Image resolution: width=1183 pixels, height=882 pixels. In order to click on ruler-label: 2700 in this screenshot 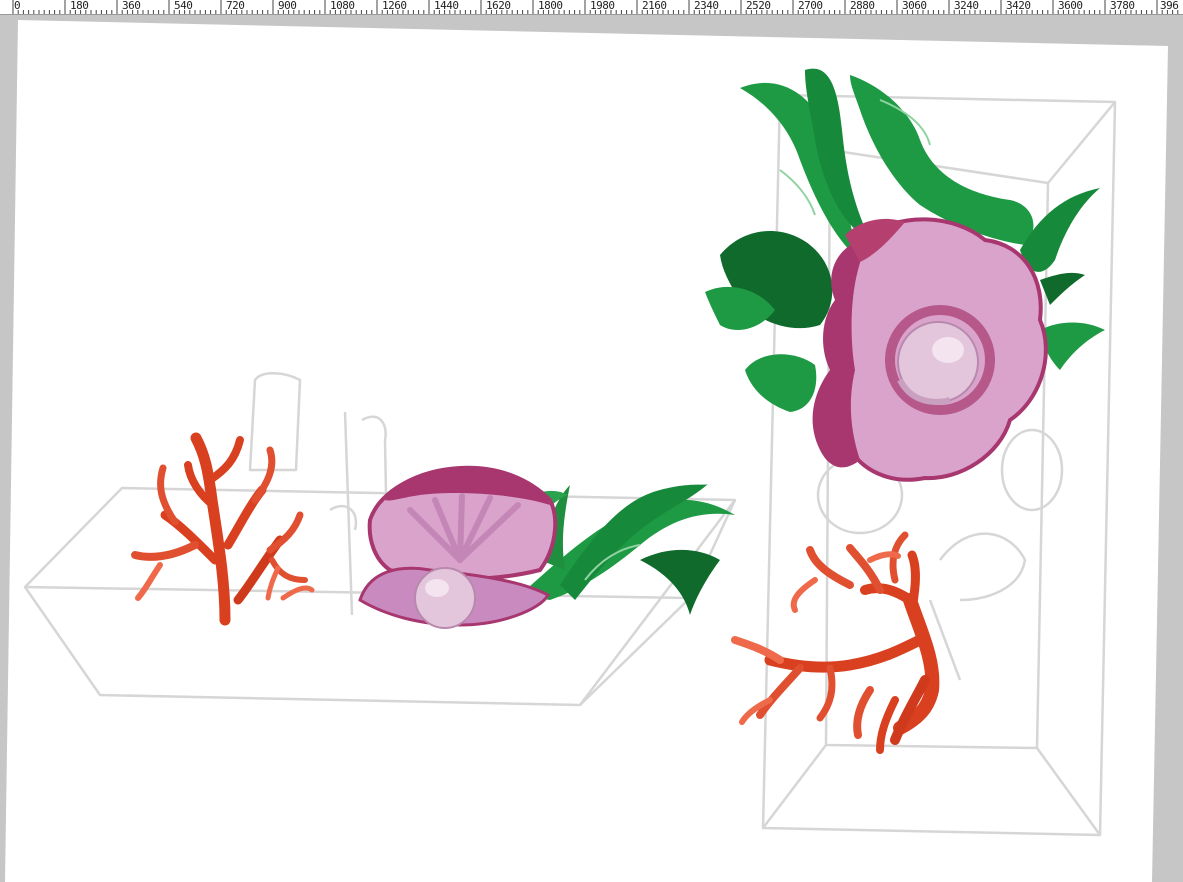, I will do `click(810, 6)`.